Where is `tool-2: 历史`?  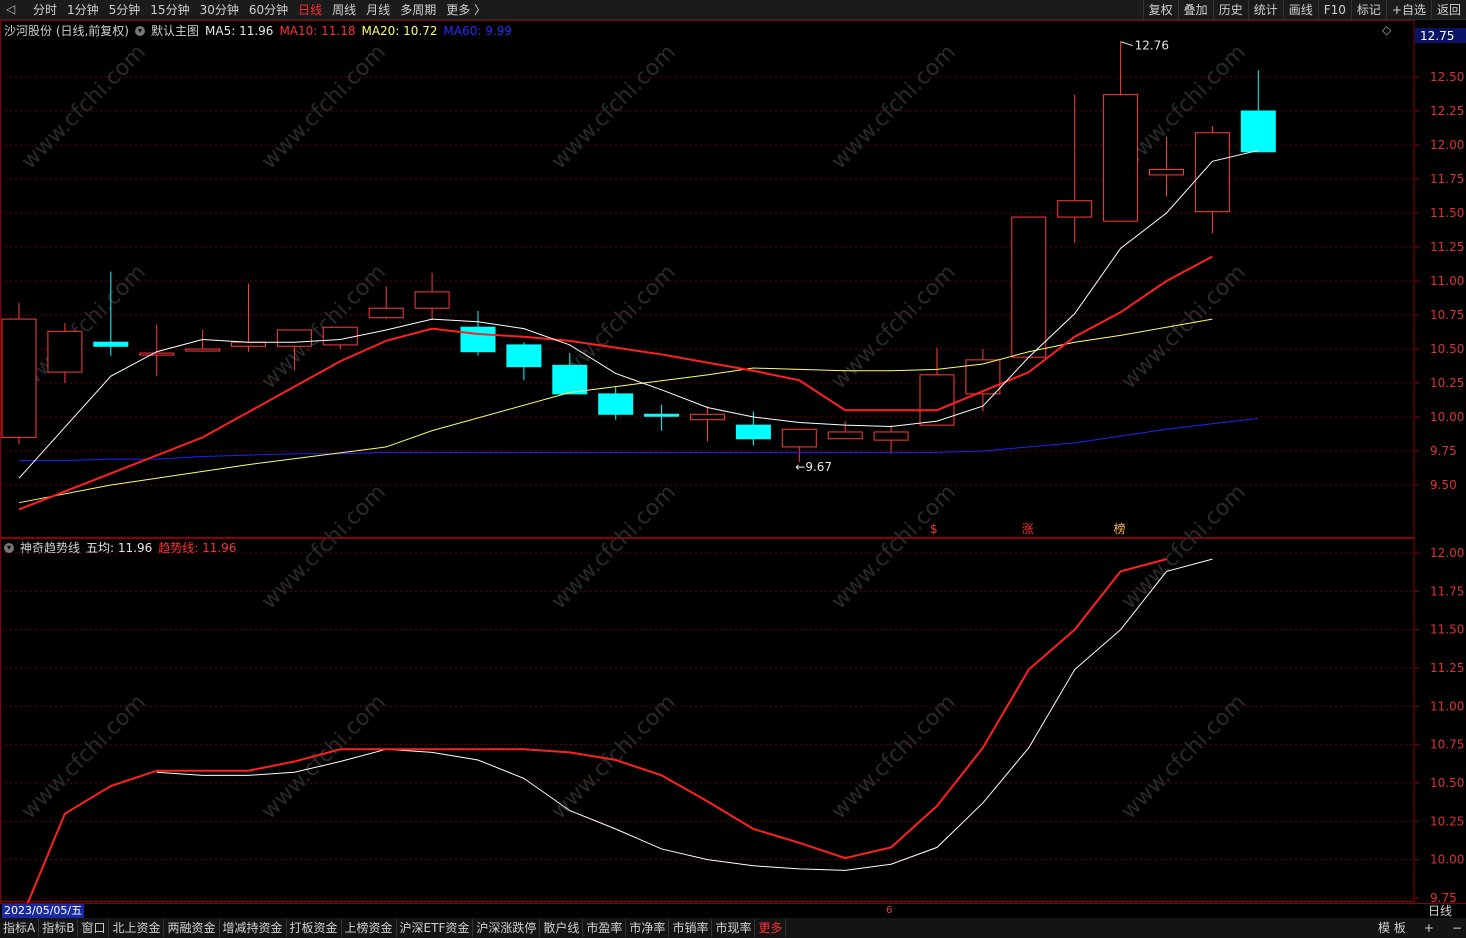 tool-2: 历史 is located at coordinates (1230, 10).